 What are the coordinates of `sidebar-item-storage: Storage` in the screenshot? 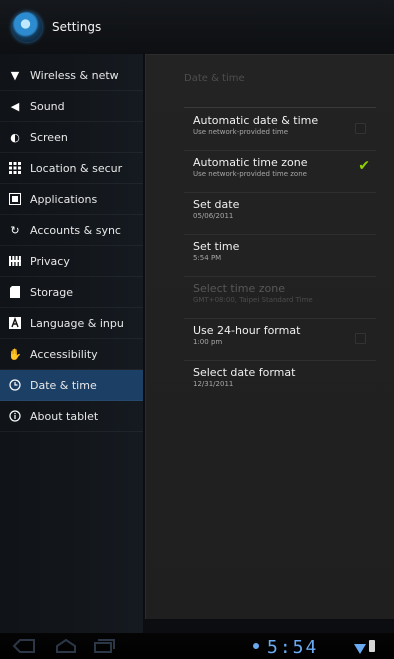 It's located at (71, 292).